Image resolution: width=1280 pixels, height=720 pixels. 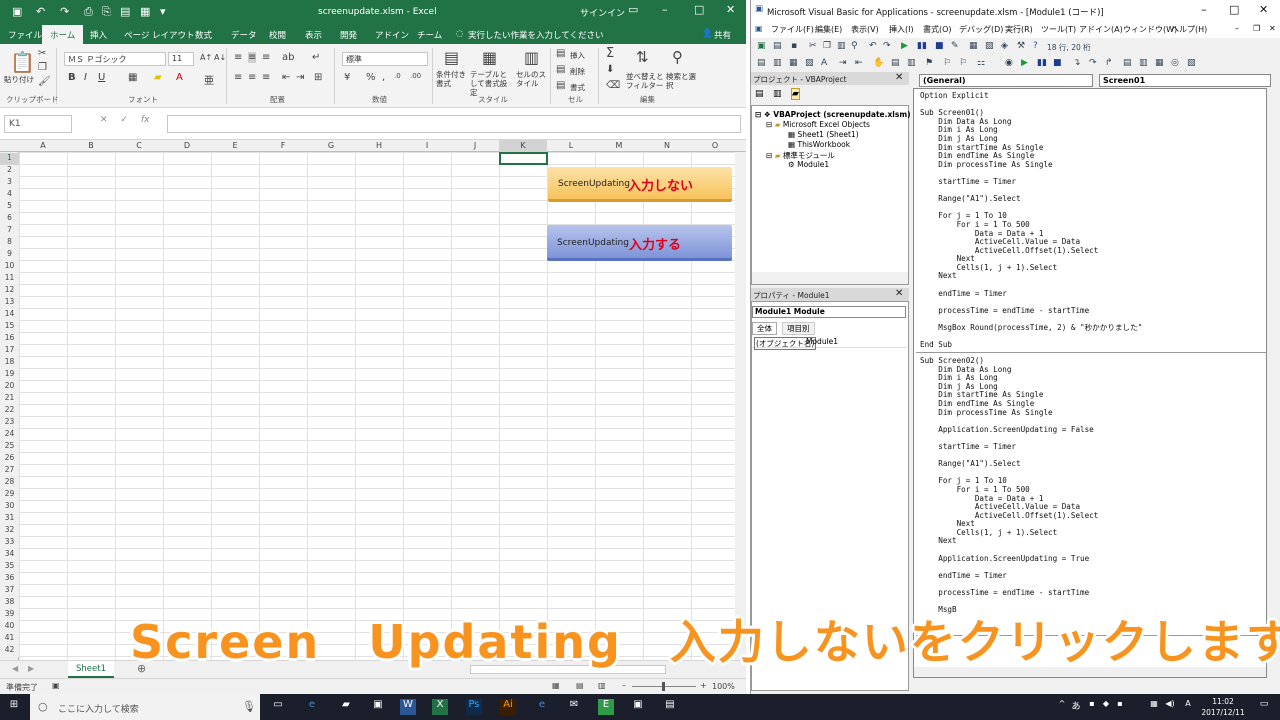 I want to click on property-row: (オブジェクト名) Module1, so click(x=829, y=343).